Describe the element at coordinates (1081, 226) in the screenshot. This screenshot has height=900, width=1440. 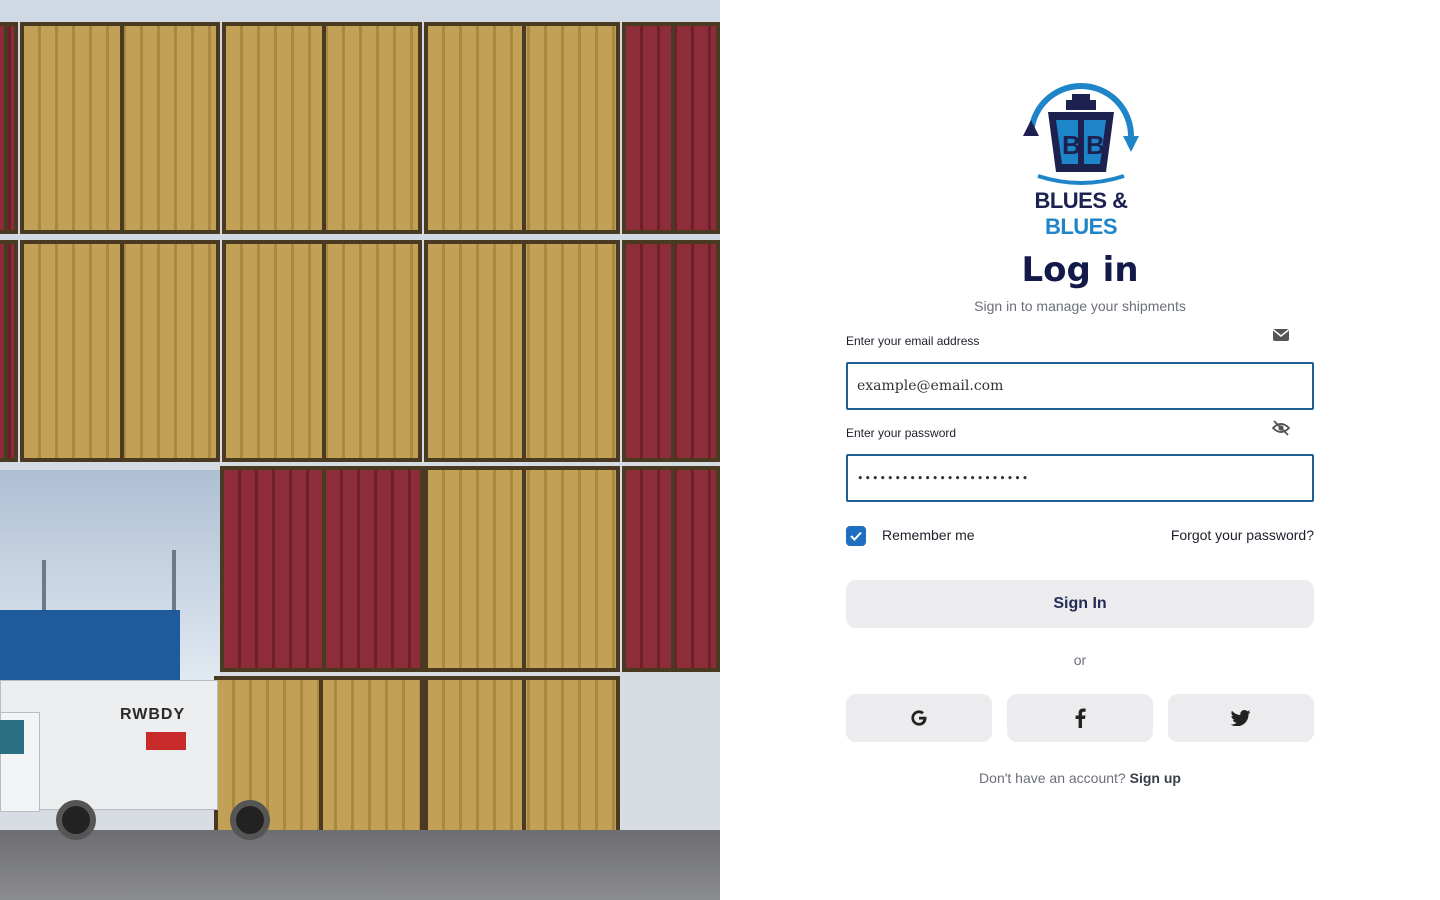
I see `brand-name-part2: BLUES` at that location.